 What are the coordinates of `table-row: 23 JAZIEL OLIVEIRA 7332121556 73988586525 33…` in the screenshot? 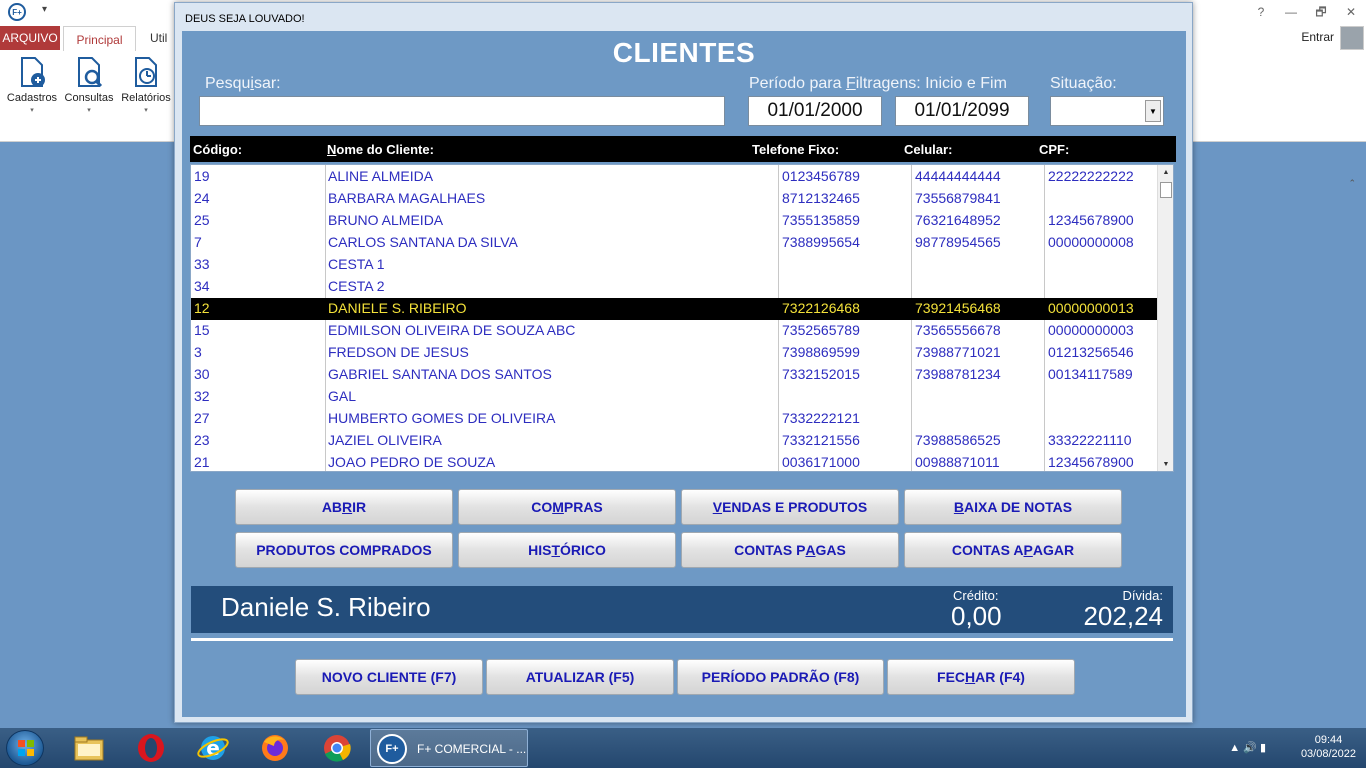 It's located at (674, 441).